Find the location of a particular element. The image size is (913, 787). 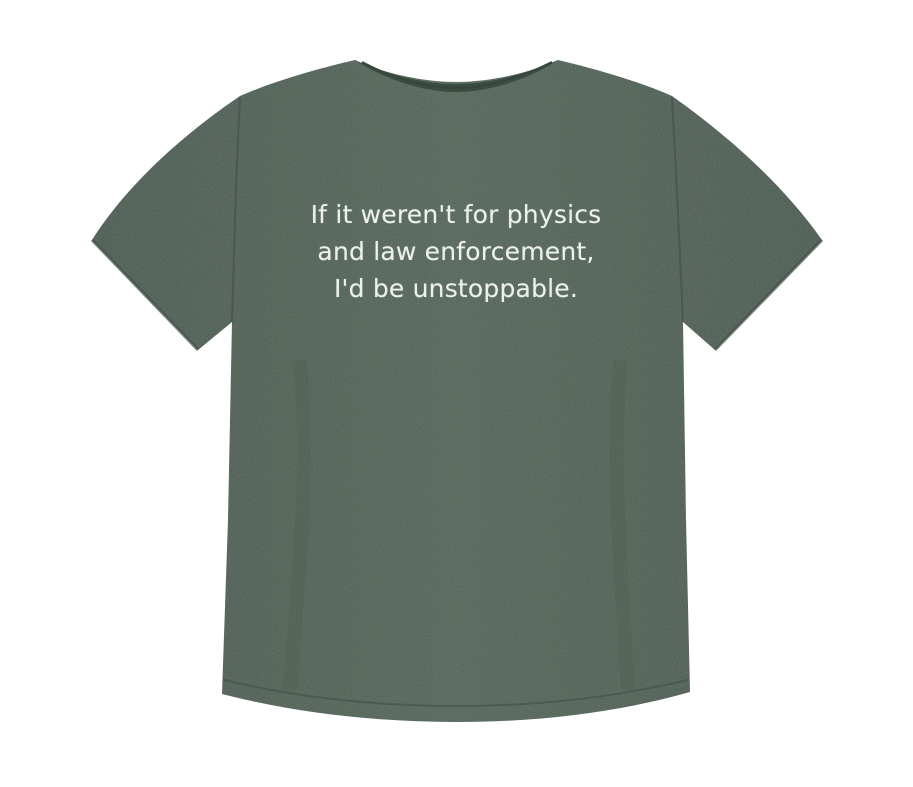

print-line-3: I'd be unstoppable. is located at coordinates (456, 288).